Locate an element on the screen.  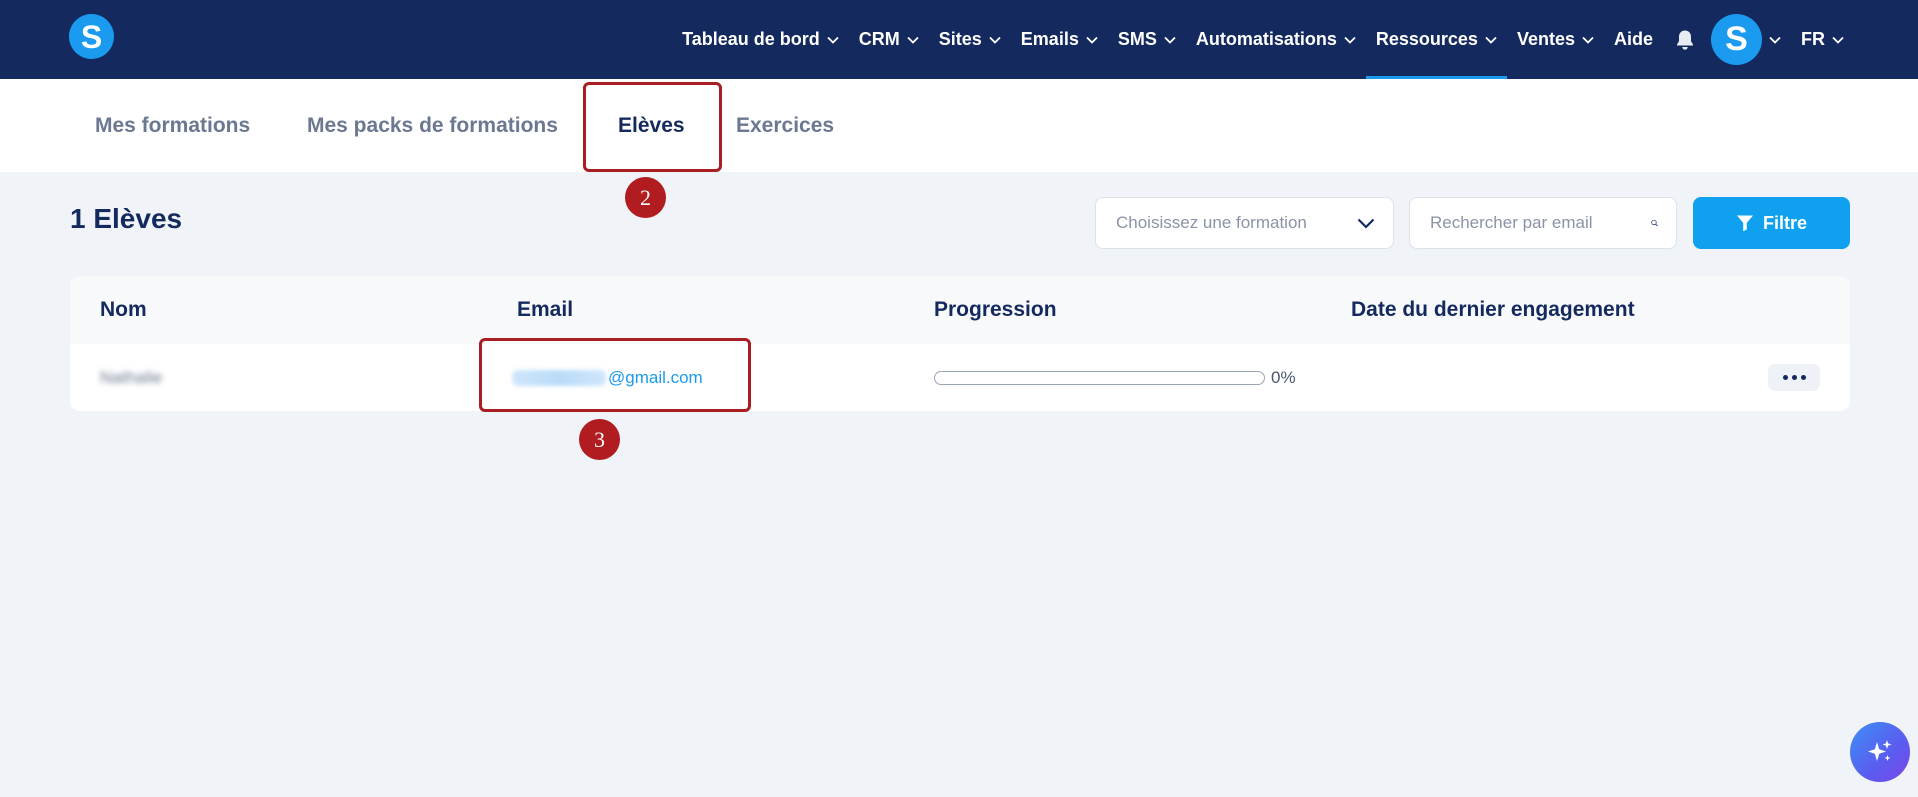
nav-item-label: Ventes is located at coordinates (1545, 39).